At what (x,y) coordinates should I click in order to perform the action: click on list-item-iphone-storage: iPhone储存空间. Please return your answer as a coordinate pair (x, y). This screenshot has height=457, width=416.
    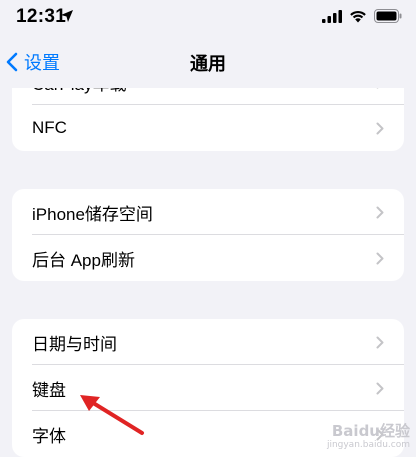
    Looking at the image, I should click on (208, 212).